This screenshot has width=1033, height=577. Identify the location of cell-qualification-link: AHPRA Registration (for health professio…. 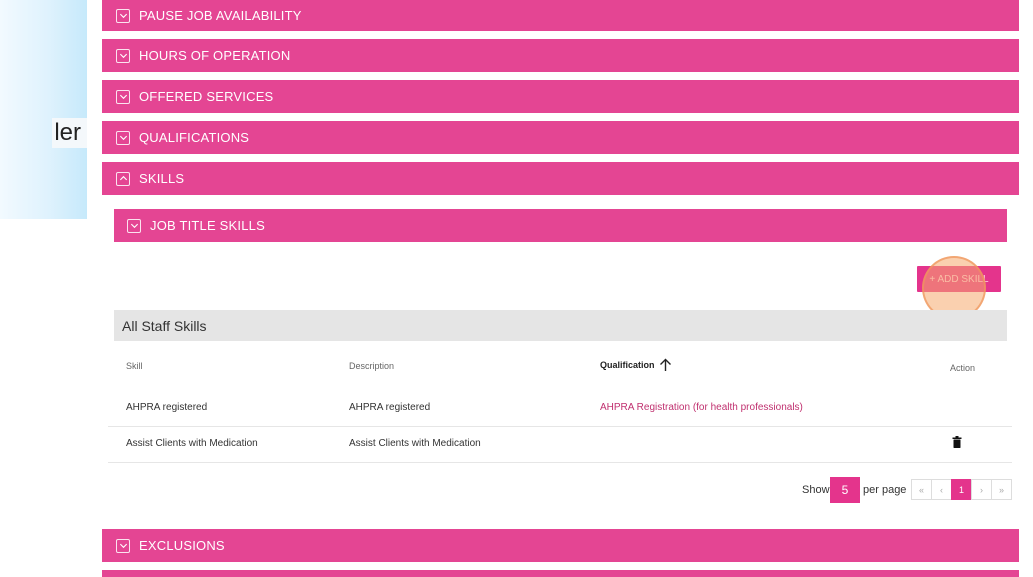
(701, 407).